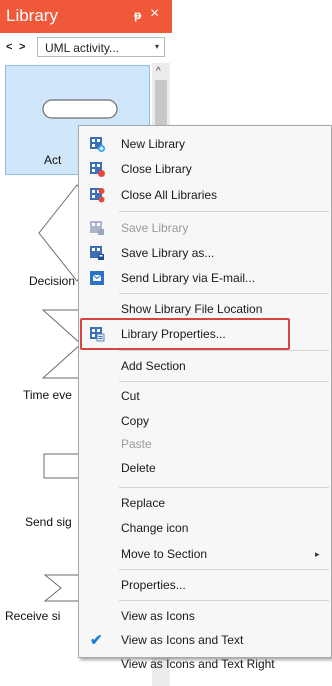 The image size is (332, 686). I want to click on menu-item-label: Add Section, so click(153, 366).